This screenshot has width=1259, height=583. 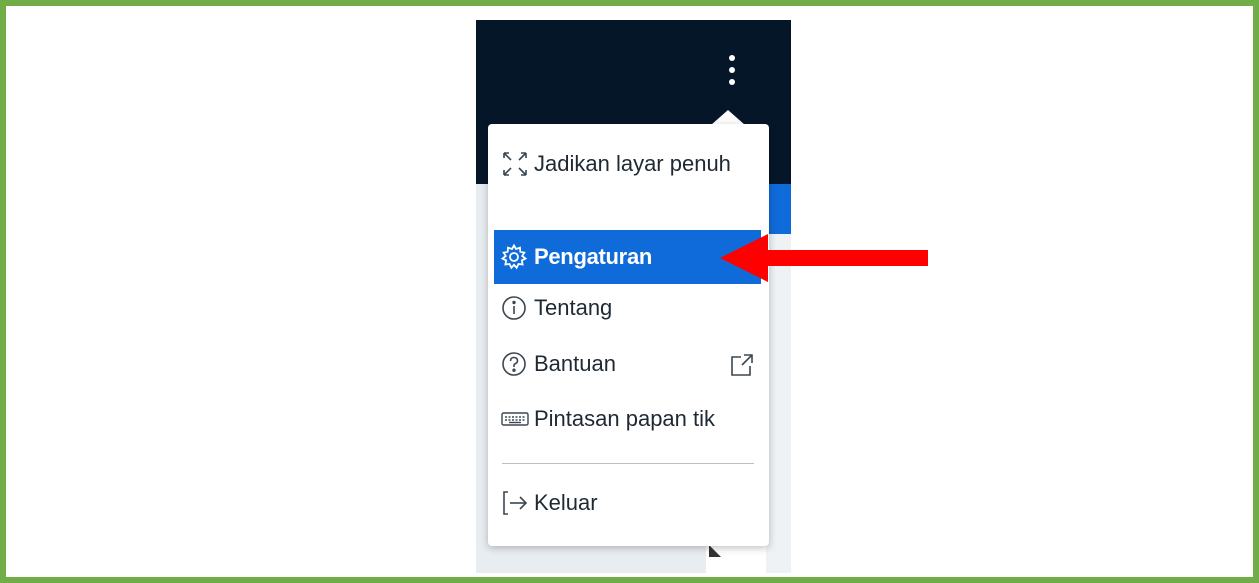 I want to click on menu-item-label: Jadikan layar penuh, so click(x=632, y=163).